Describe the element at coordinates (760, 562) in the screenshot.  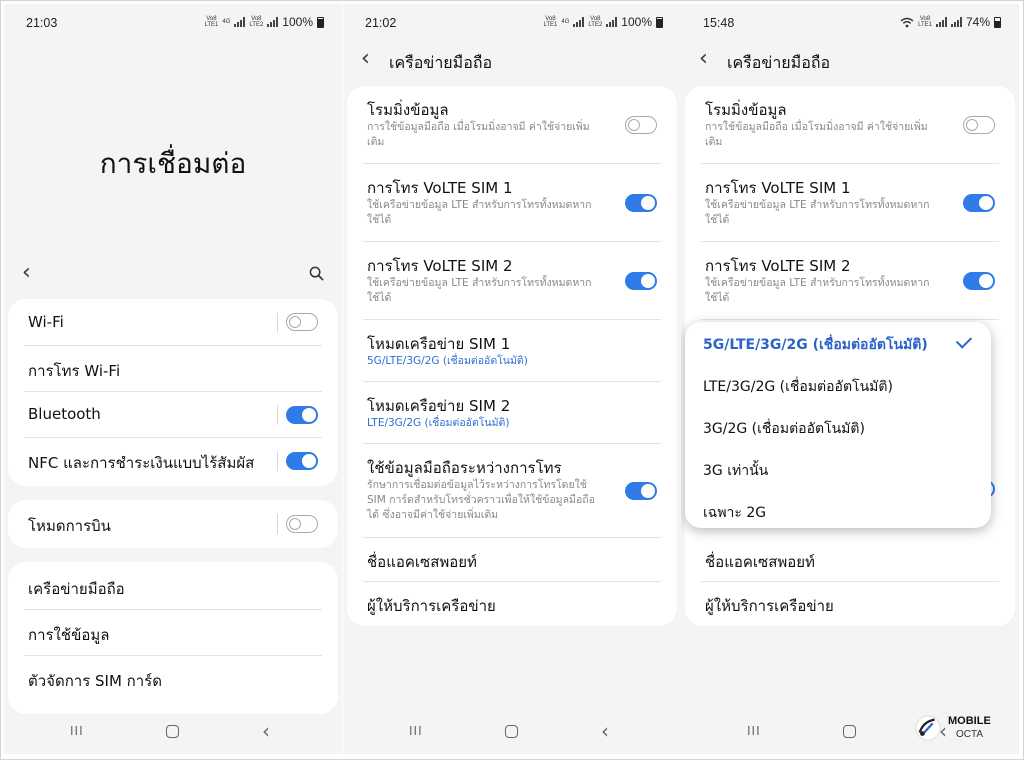
I see `access-point-names-label: ชื่อแอคเซสพอยท์` at that location.